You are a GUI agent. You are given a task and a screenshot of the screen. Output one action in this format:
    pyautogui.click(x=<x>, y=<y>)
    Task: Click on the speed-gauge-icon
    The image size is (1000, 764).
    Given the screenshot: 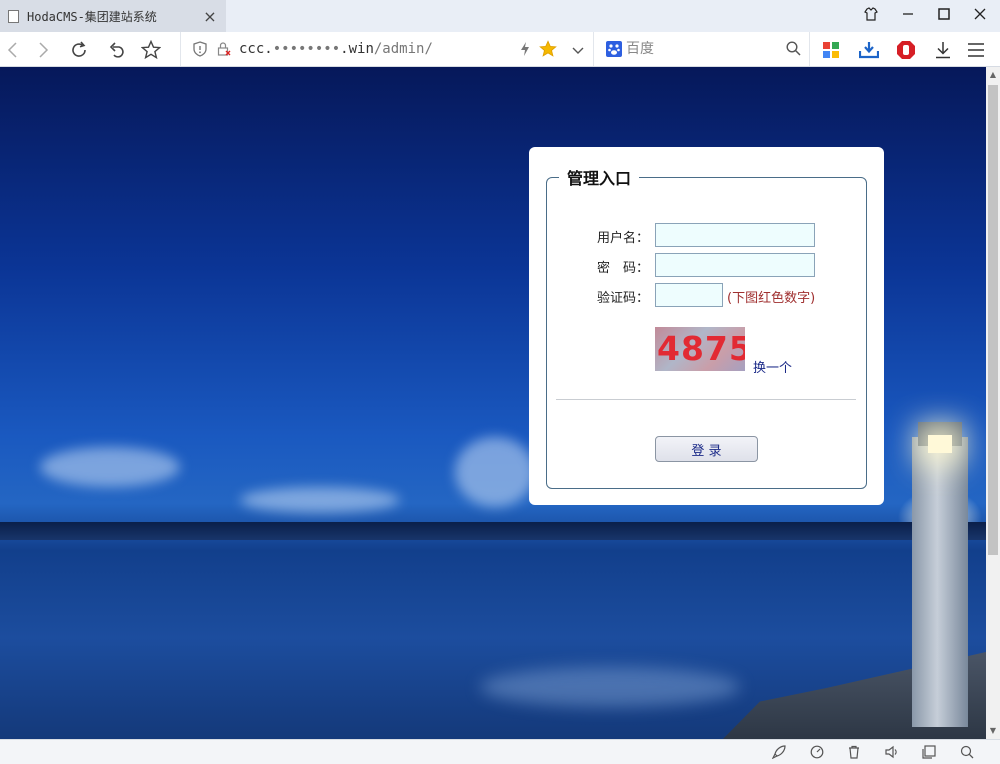 What is the action you would take?
    pyautogui.click(x=817, y=752)
    